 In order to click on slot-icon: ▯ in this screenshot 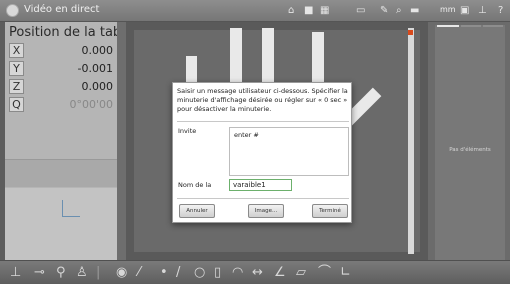, I will do `click(217, 272)`.